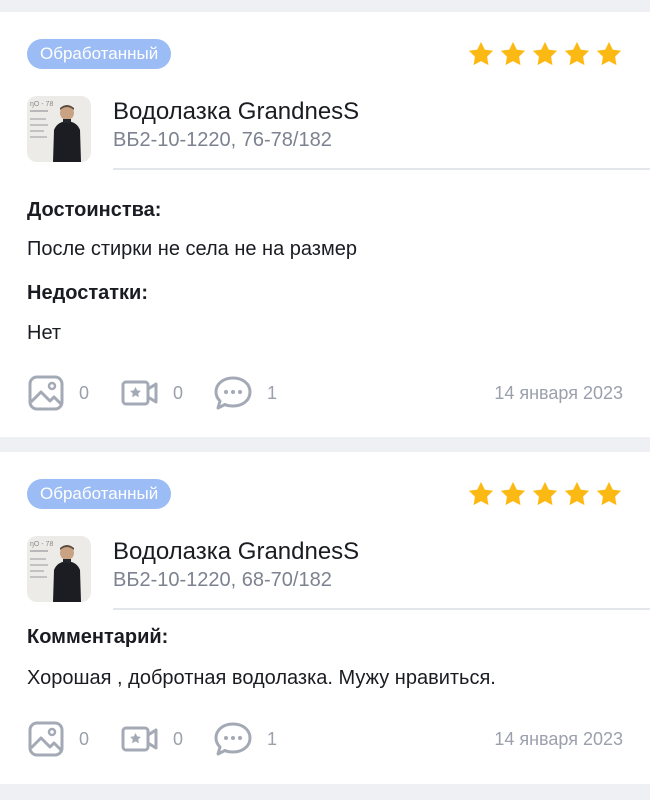  What do you see at coordinates (98, 637) in the screenshot?
I see `section-label: Комментарий:` at bounding box center [98, 637].